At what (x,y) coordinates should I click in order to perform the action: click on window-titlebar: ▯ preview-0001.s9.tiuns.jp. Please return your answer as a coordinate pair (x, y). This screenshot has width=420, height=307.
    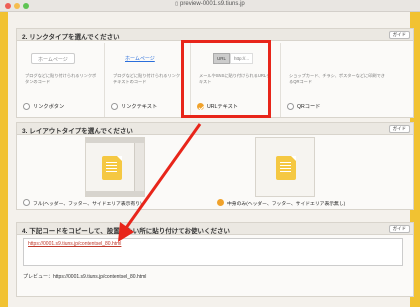
    Looking at the image, I should click on (210, 6).